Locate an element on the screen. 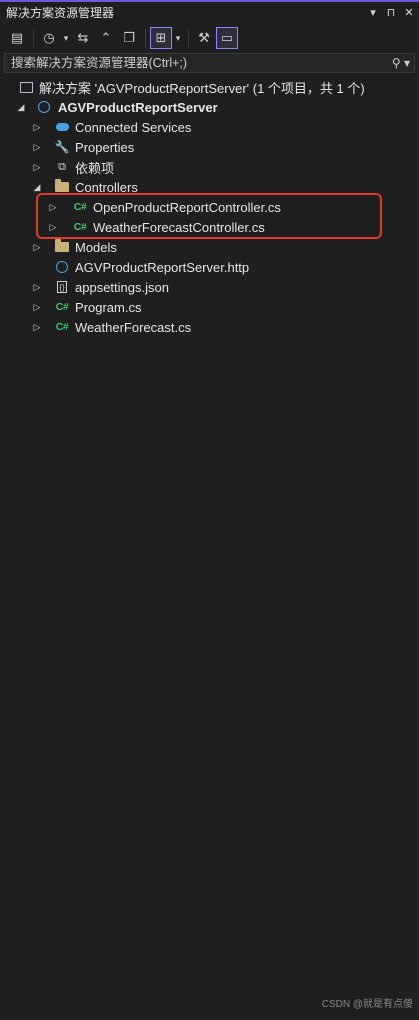 This screenshot has height=1020, width=419. tree-item-label: AGVProductReportServer is located at coordinates (138, 107).